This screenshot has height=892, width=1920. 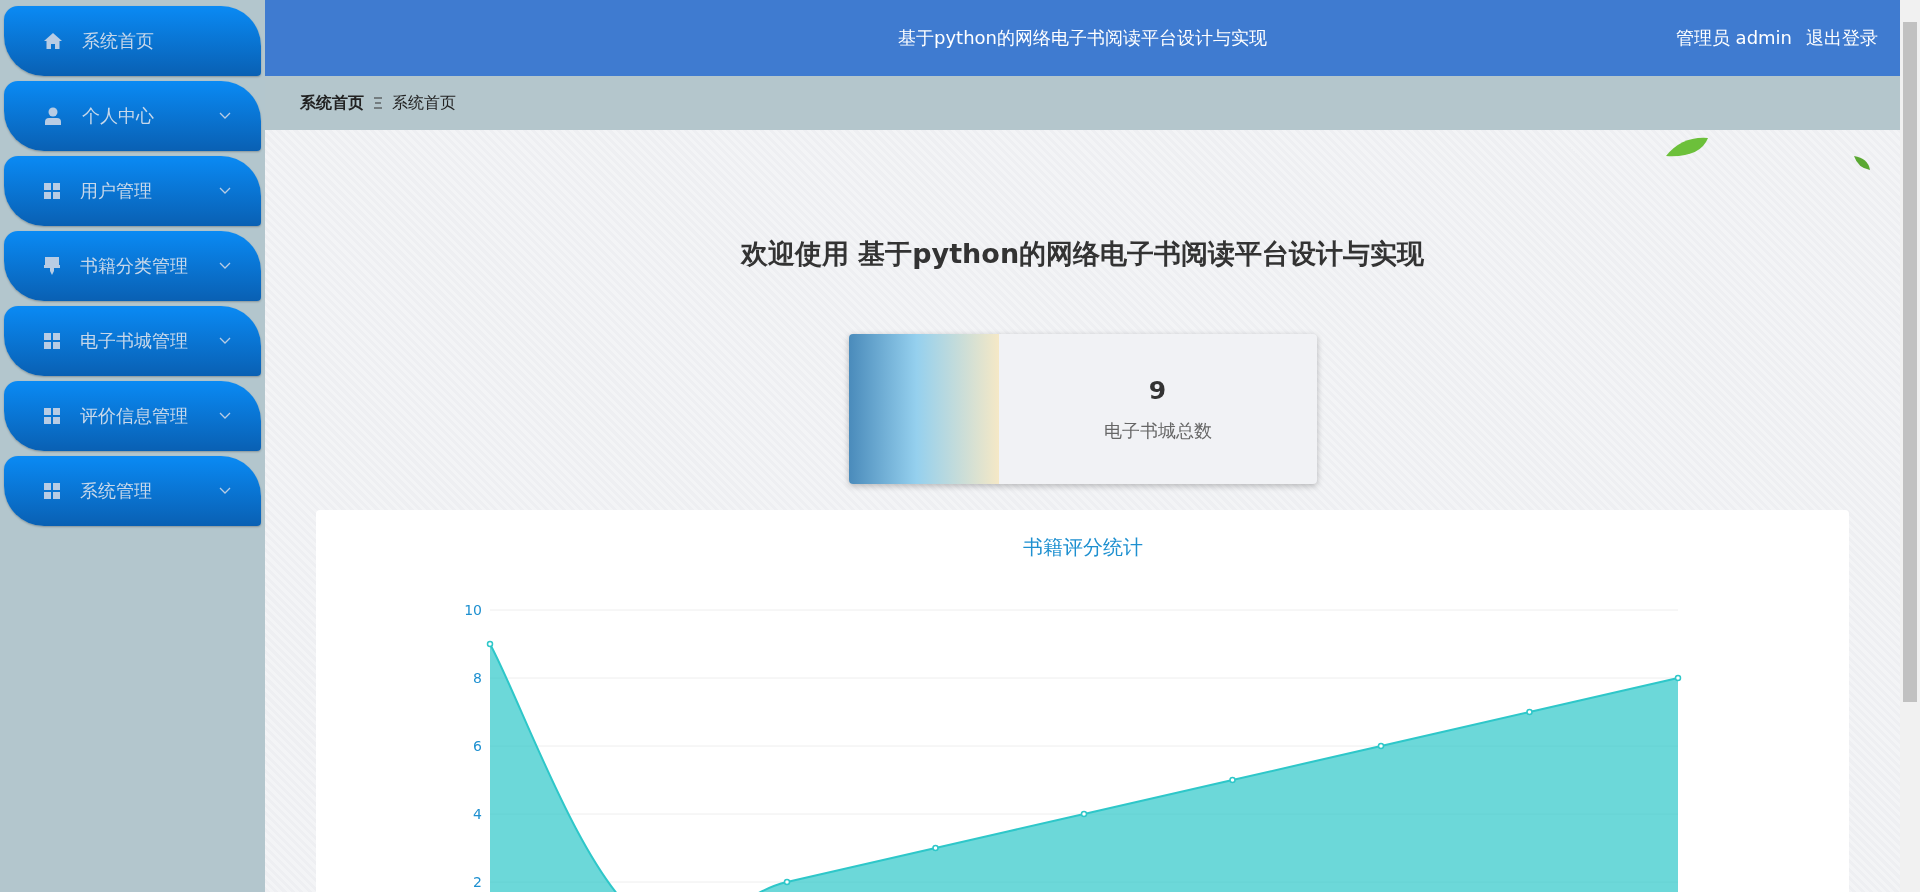 What do you see at coordinates (477, 678) in the screenshot?
I see `axis-label: 8` at bounding box center [477, 678].